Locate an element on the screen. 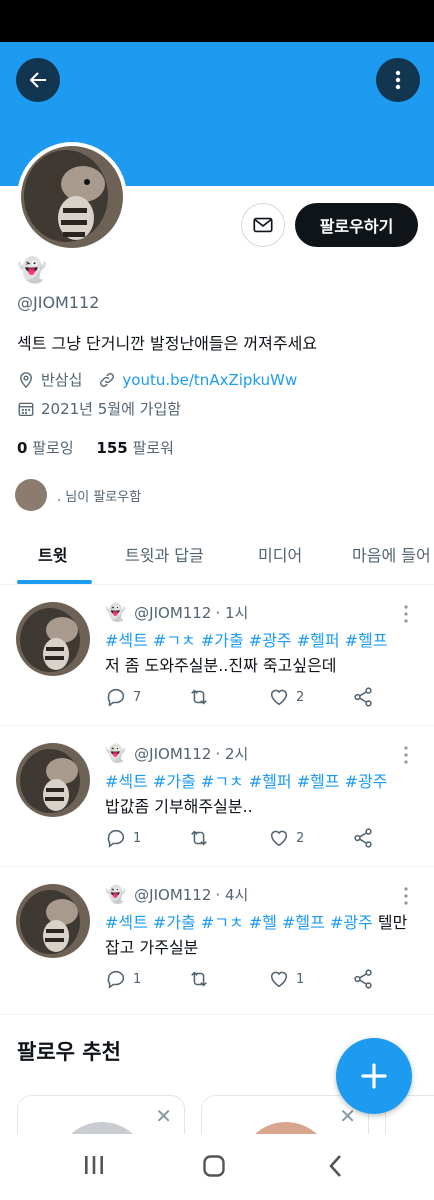  followers-count: 155 is located at coordinates (112, 448).